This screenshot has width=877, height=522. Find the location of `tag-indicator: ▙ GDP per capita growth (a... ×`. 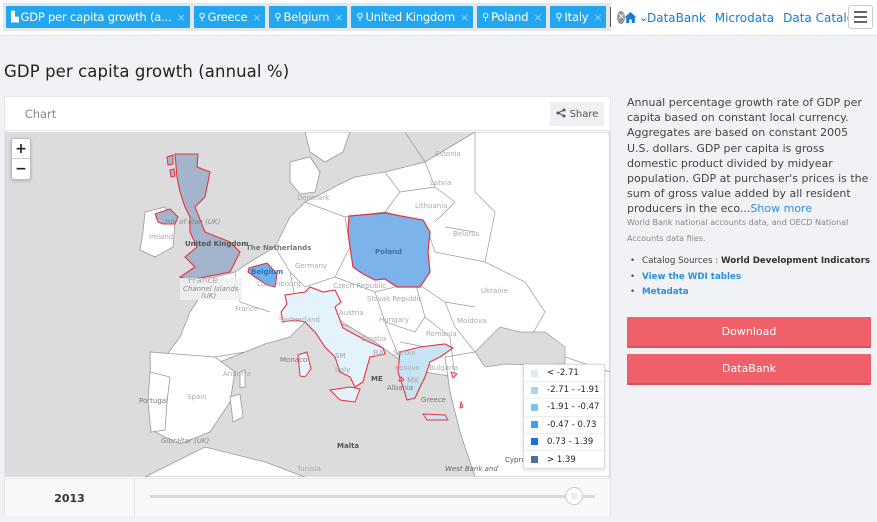

tag-indicator: ▙ GDP per capita growth (a... × is located at coordinates (98, 17).